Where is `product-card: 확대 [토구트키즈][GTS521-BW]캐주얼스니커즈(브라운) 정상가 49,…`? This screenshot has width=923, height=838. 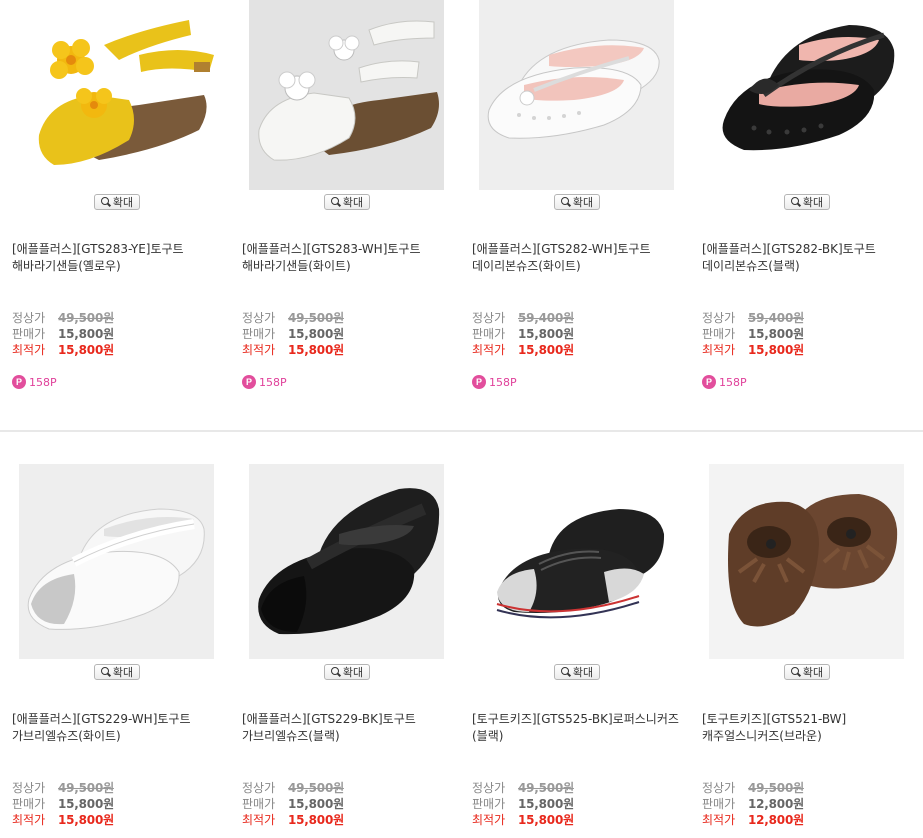
product-card: 확대 [토구트키즈][GTS521-BW]캐주얼스니커즈(브라운) 정상가 49,… is located at coordinates (805, 635).